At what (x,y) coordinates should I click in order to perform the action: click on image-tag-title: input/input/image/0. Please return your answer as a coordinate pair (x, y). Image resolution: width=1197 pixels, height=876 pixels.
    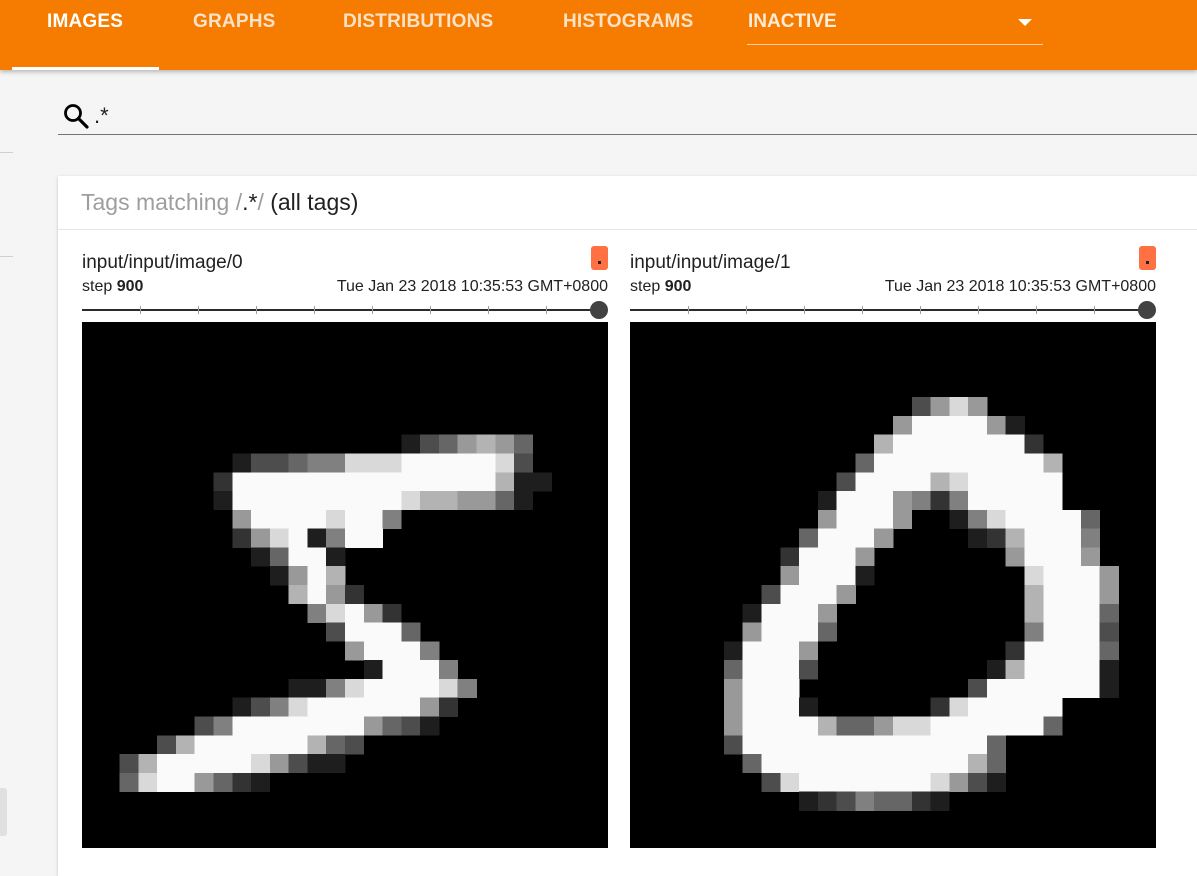
    Looking at the image, I should click on (162, 262).